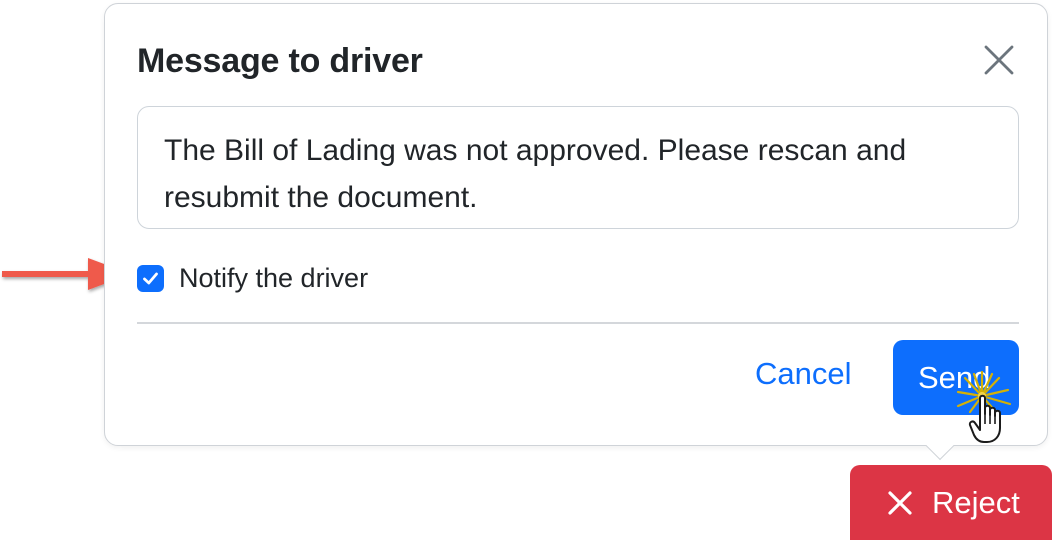 The image size is (1054, 540). Describe the element at coordinates (803, 374) in the screenshot. I see `cancel-button: Cancel` at that location.